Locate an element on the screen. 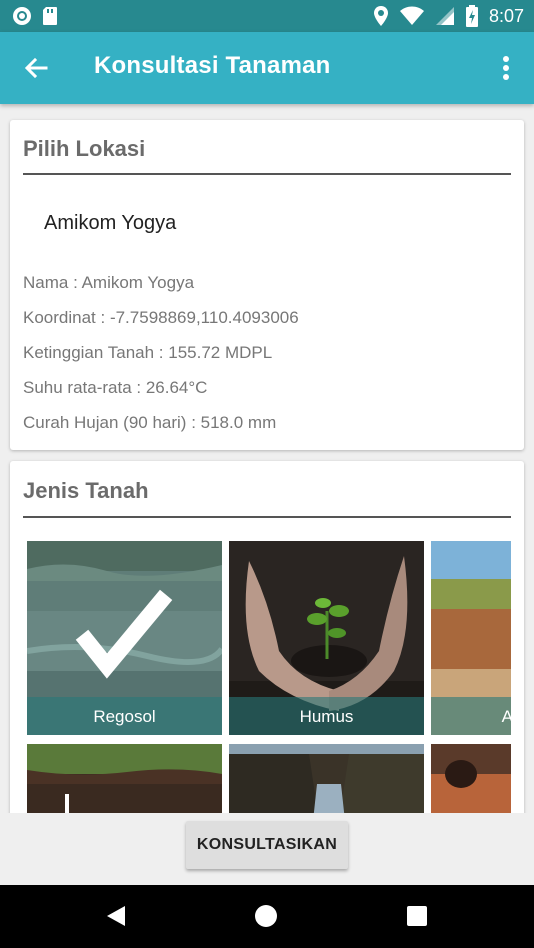 This screenshot has height=948, width=534. nav-home-icon is located at coordinates (266, 916).